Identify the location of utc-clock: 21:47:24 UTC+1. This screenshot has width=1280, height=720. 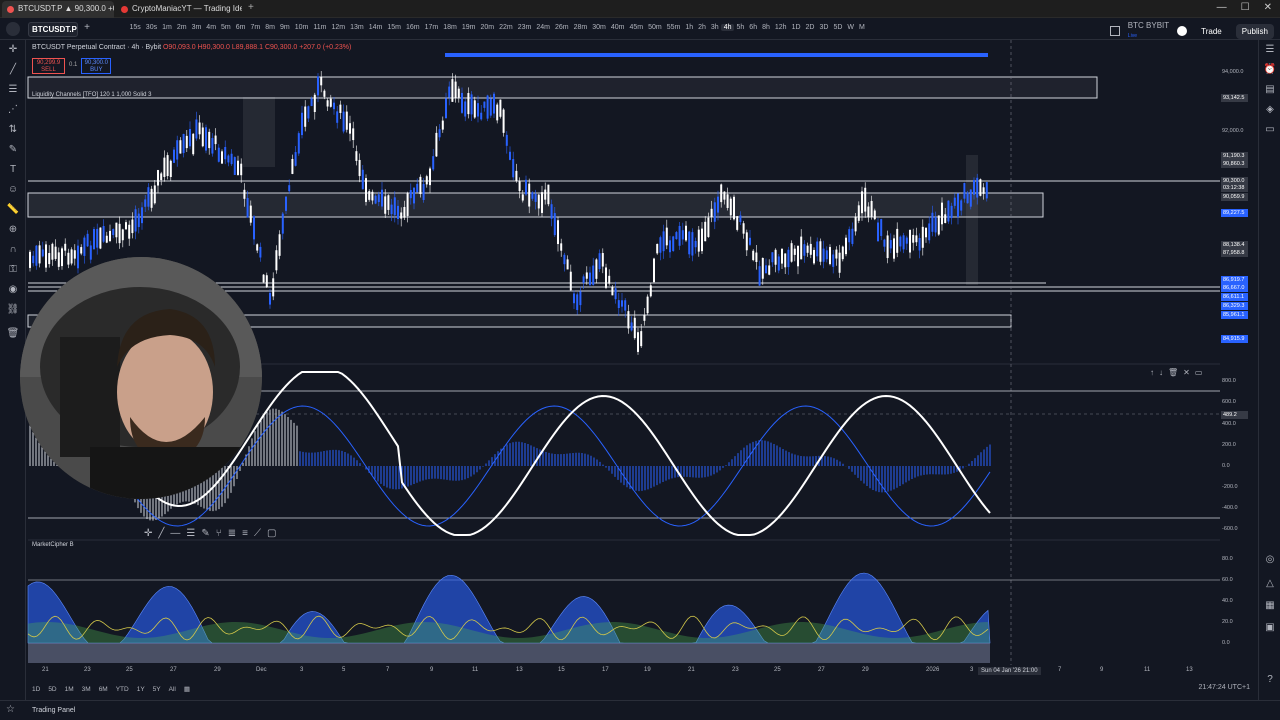
(1224, 687).